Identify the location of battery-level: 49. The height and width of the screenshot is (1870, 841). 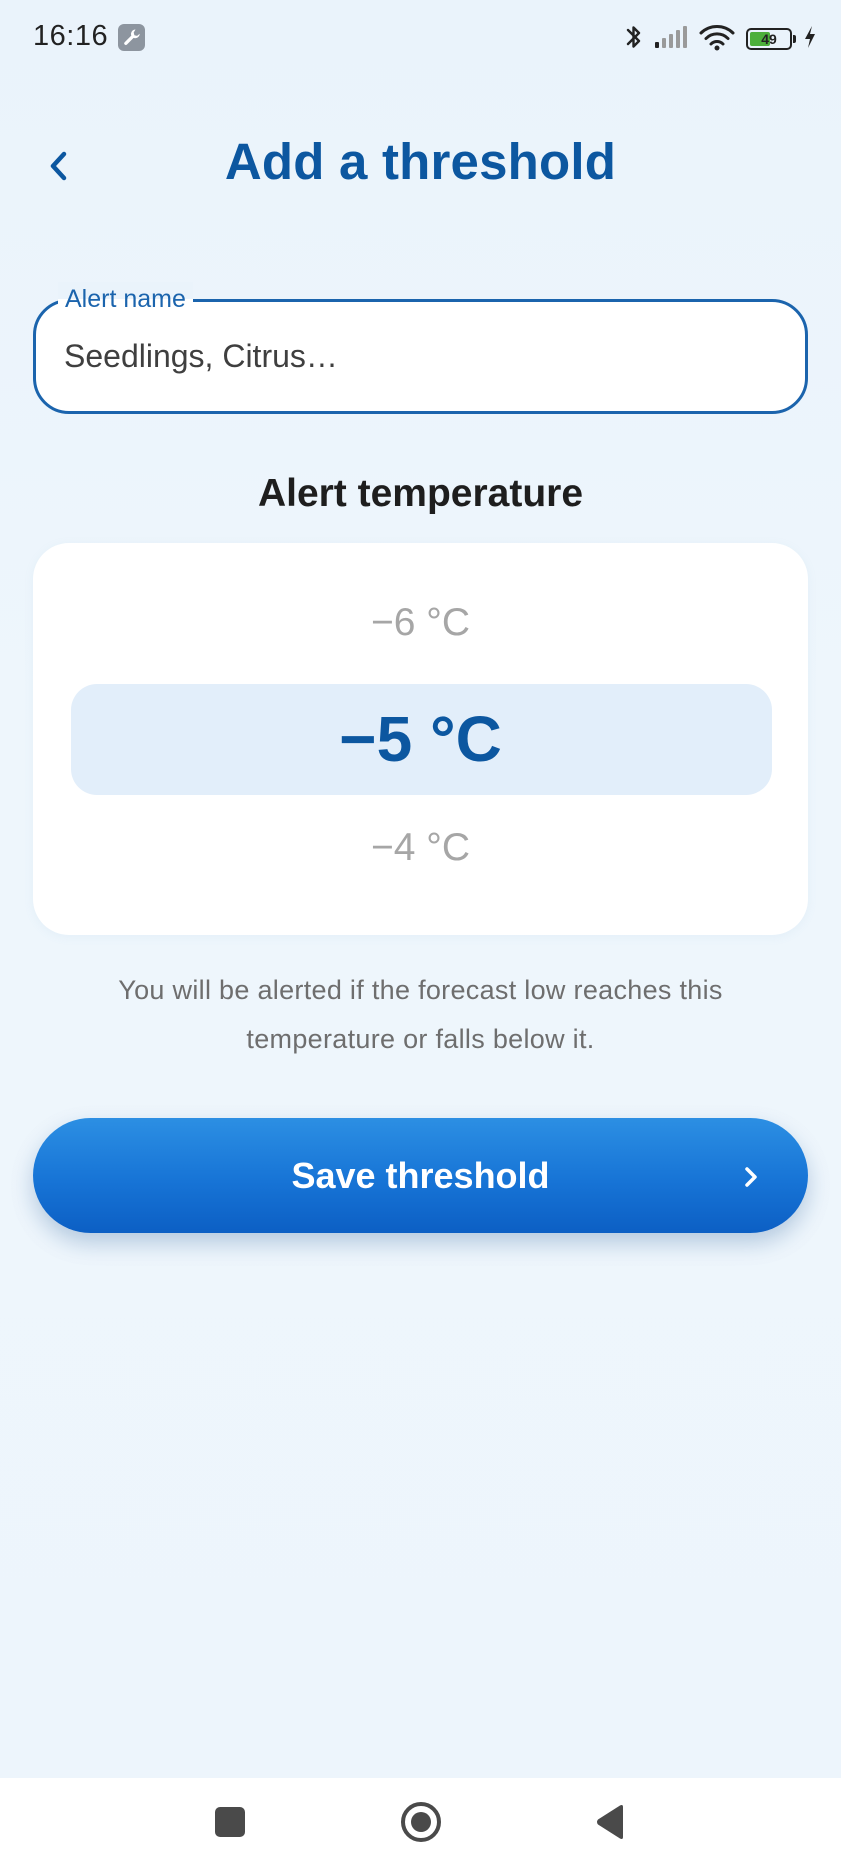
(769, 39).